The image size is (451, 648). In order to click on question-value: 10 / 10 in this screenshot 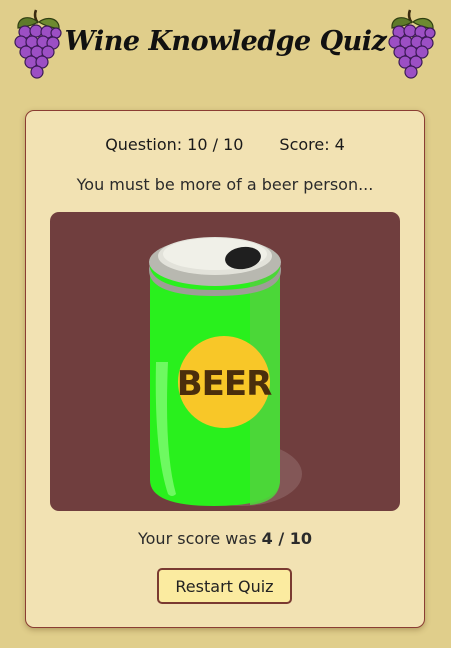, I will do `click(215, 144)`.